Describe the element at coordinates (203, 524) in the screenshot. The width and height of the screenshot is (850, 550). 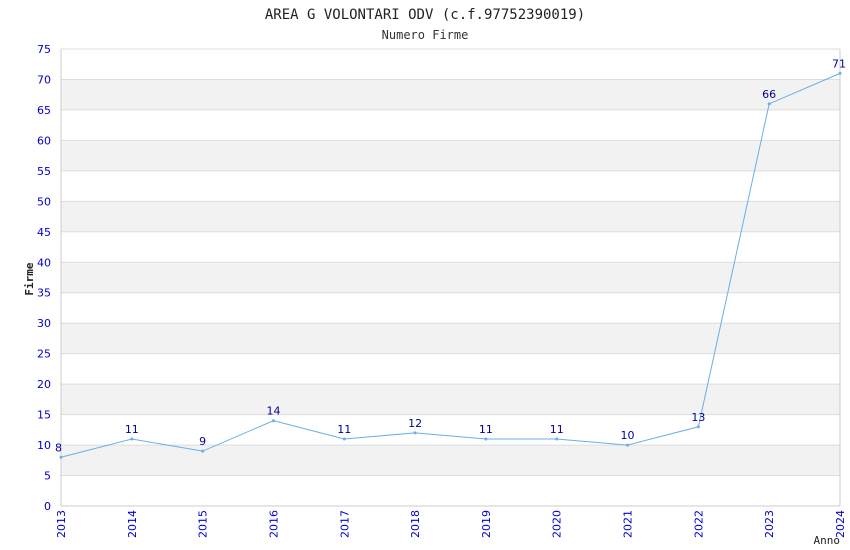
I see `x-tick-label: 2015` at that location.